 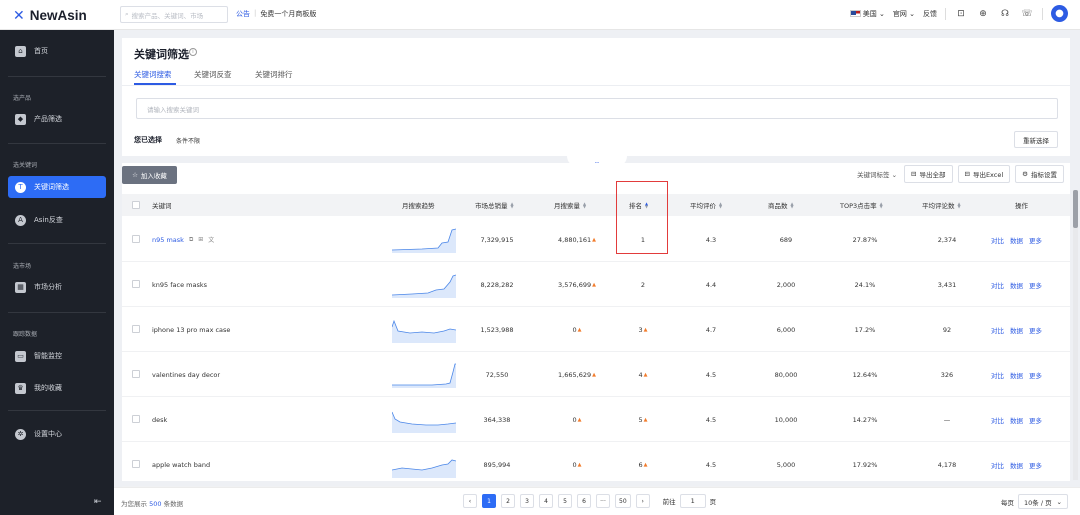 I want to click on page-size-select: 10条 / 页 ⌄, so click(x=1043, y=501).